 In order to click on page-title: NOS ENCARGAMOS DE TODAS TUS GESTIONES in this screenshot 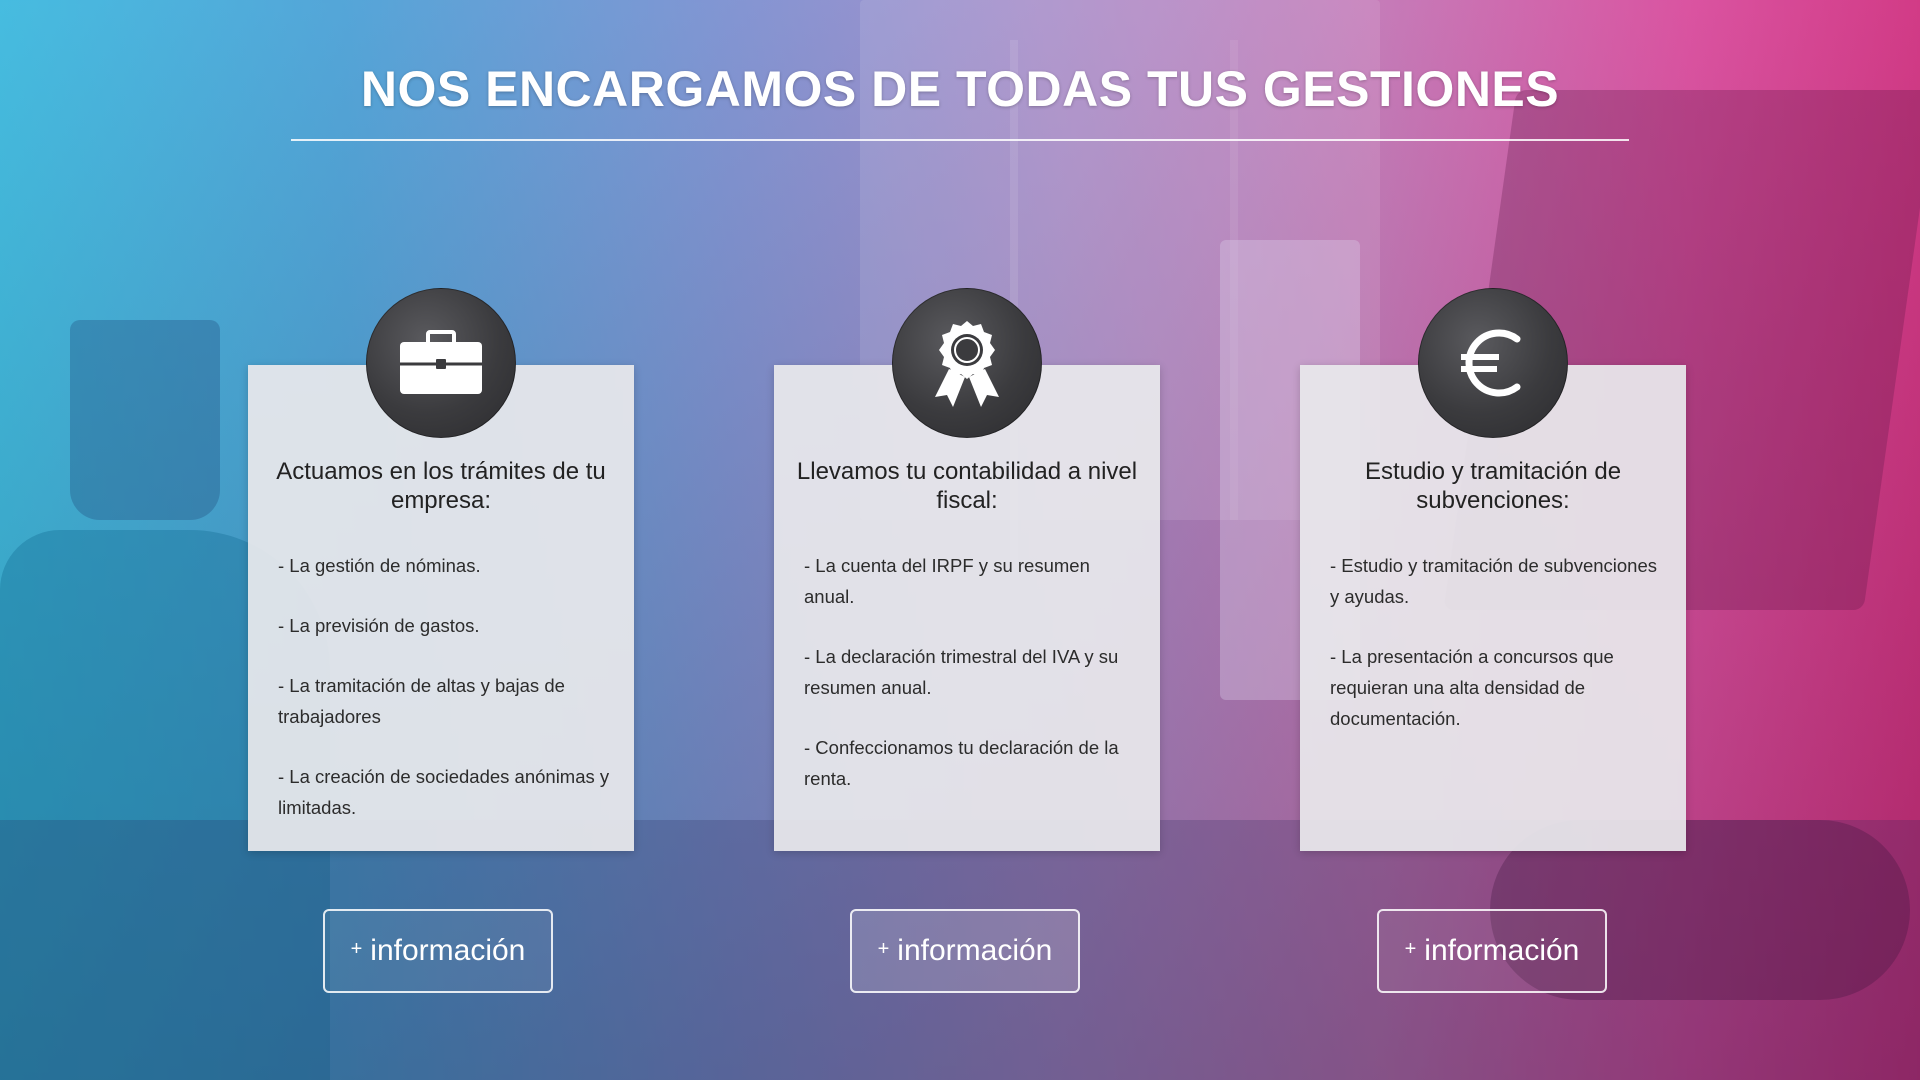, I will do `click(960, 89)`.